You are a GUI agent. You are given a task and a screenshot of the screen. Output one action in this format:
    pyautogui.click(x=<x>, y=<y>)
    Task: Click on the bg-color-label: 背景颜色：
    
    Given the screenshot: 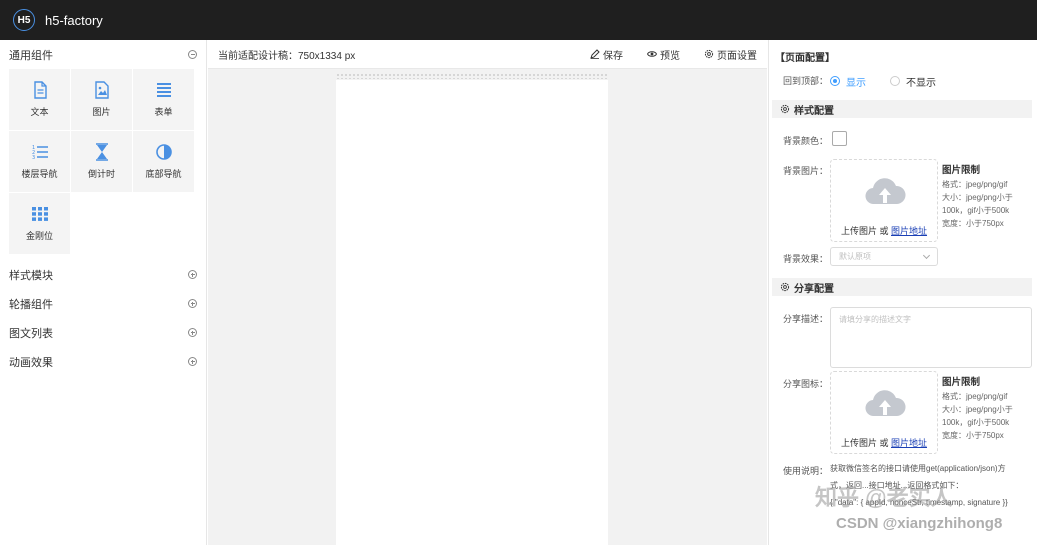 What is the action you would take?
    pyautogui.click(x=806, y=141)
    